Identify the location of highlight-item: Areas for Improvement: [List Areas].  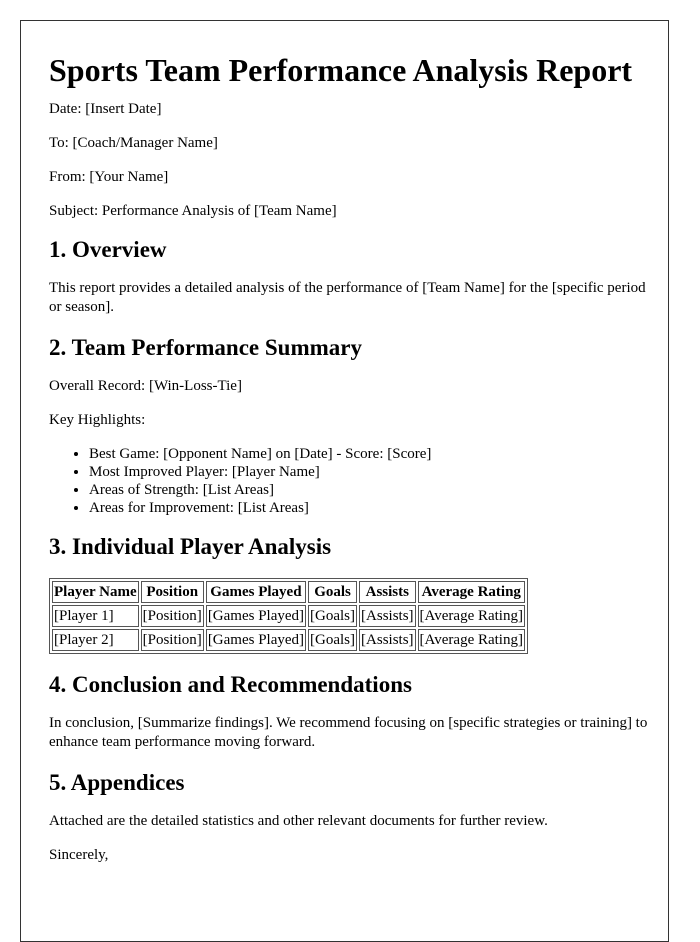
(368, 508).